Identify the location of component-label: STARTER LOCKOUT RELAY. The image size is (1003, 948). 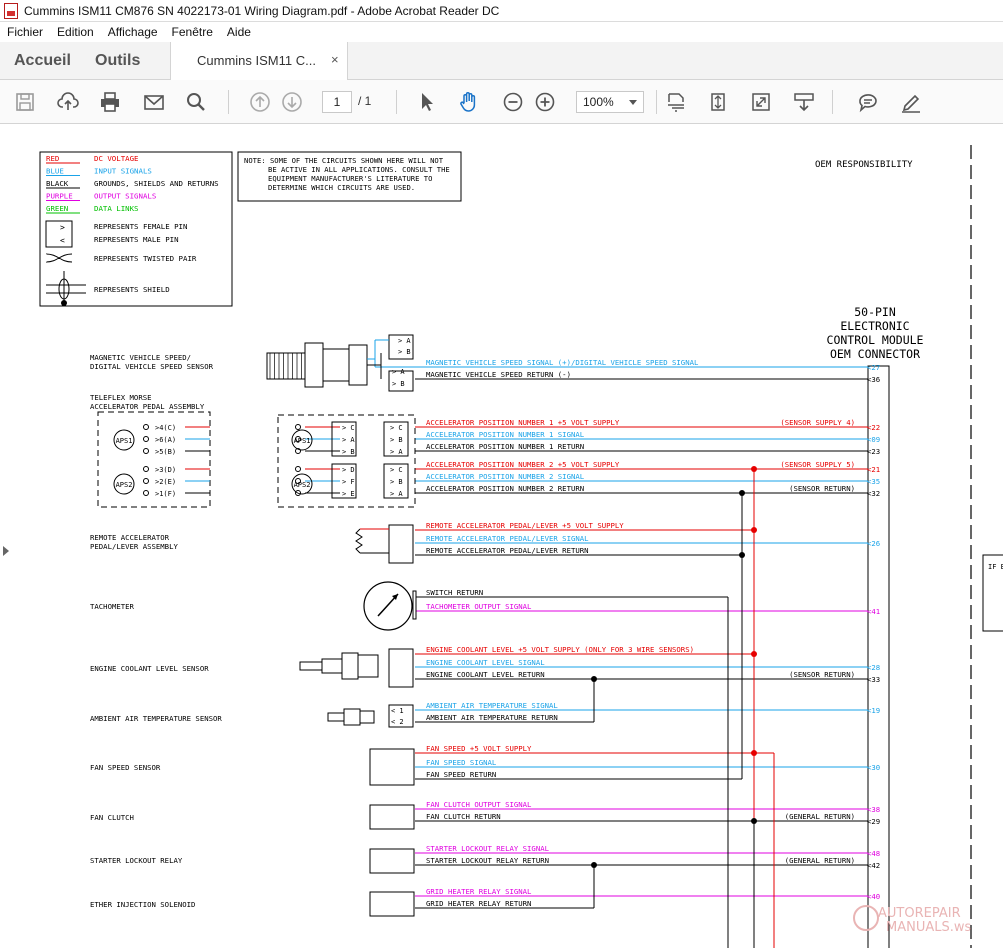
(136, 860).